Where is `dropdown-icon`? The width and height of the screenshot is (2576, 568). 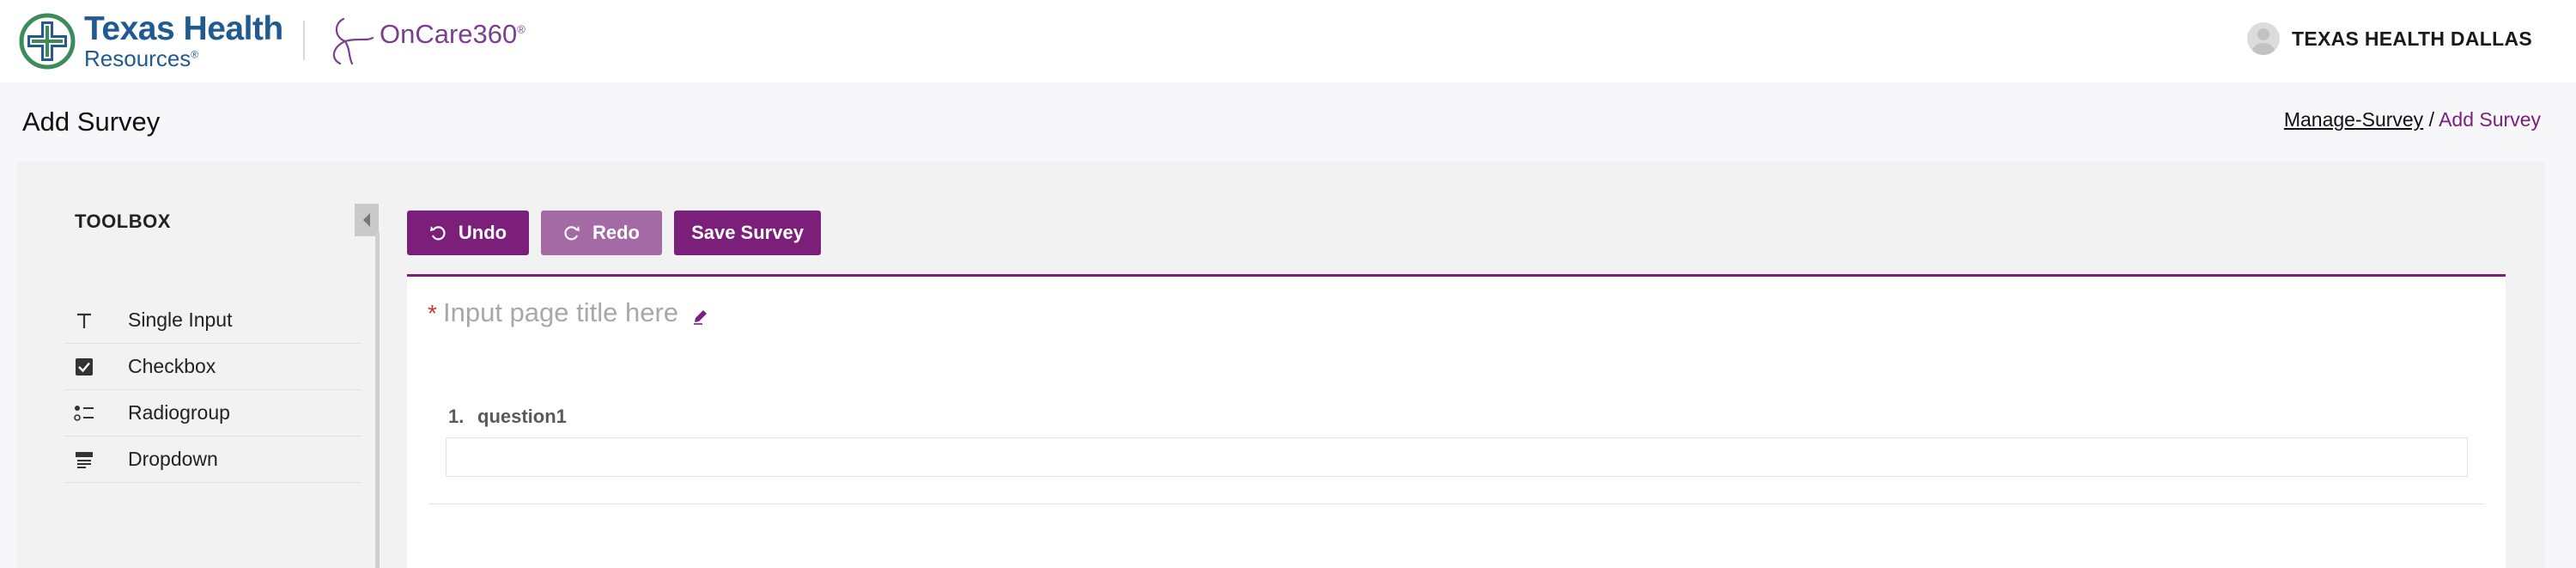
dropdown-icon is located at coordinates (84, 460).